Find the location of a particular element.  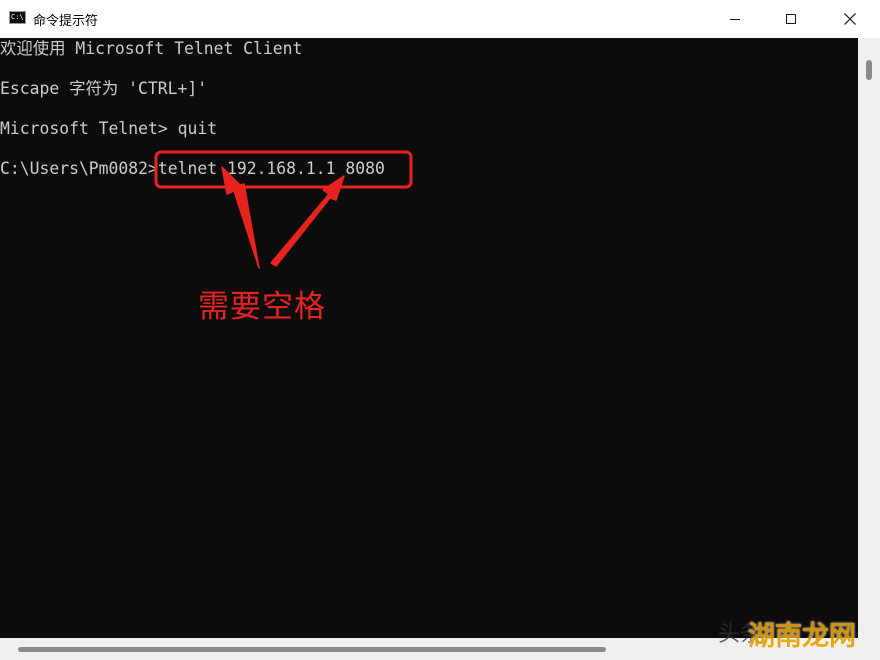

close-button is located at coordinates (850, 19).